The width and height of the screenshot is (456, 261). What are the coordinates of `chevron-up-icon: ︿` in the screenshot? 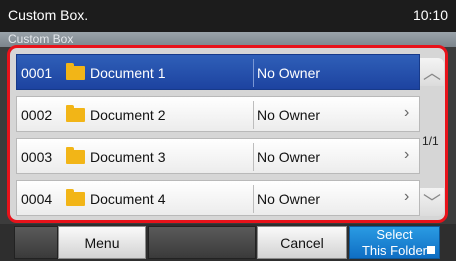 It's located at (432, 73).